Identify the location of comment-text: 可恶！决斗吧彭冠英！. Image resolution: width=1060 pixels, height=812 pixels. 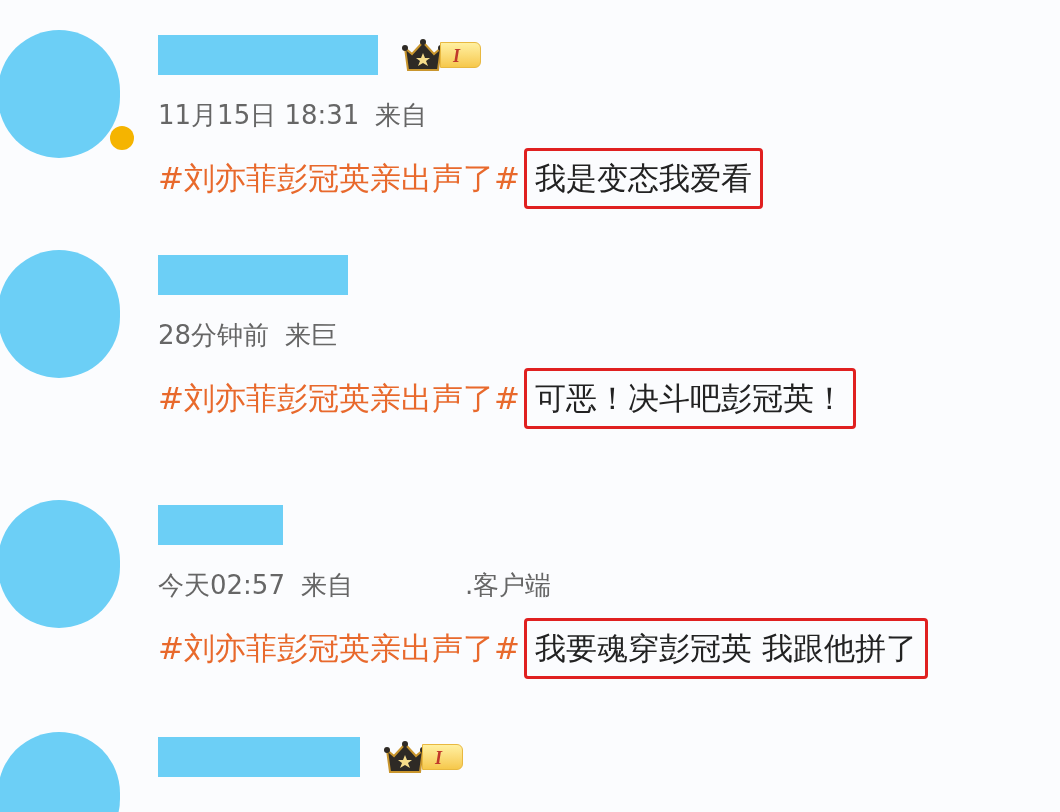
(689, 398).